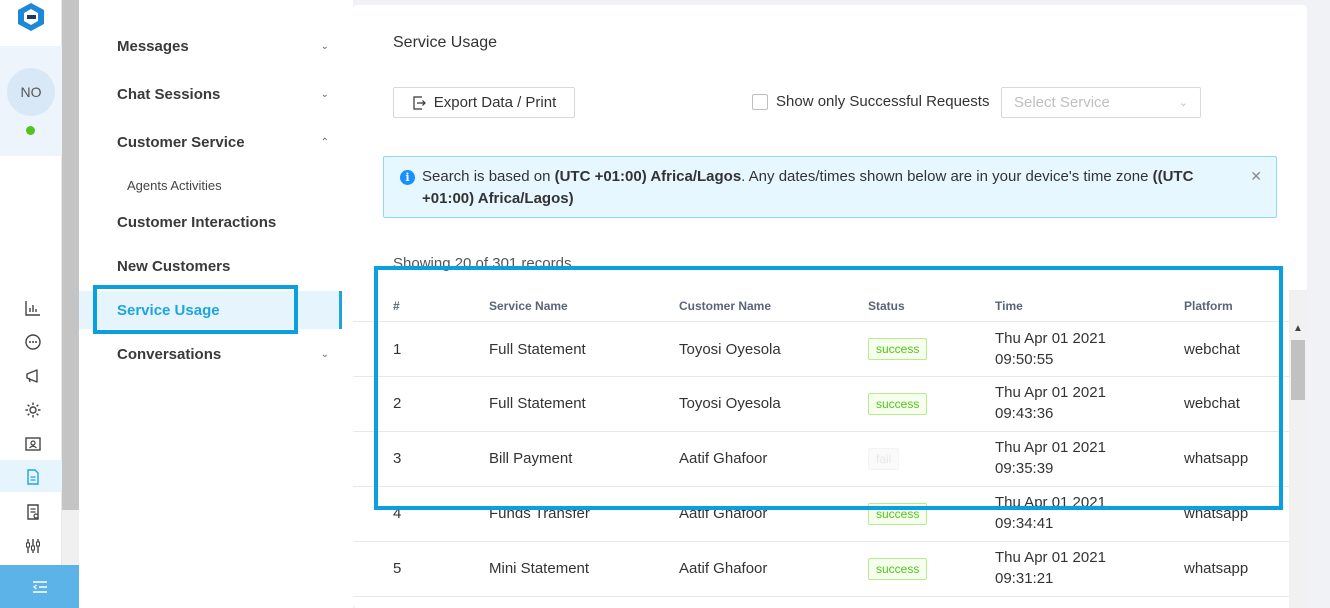 The height and width of the screenshot is (608, 1330). I want to click on nav-customer-service-label: Customer Service, so click(181, 142).